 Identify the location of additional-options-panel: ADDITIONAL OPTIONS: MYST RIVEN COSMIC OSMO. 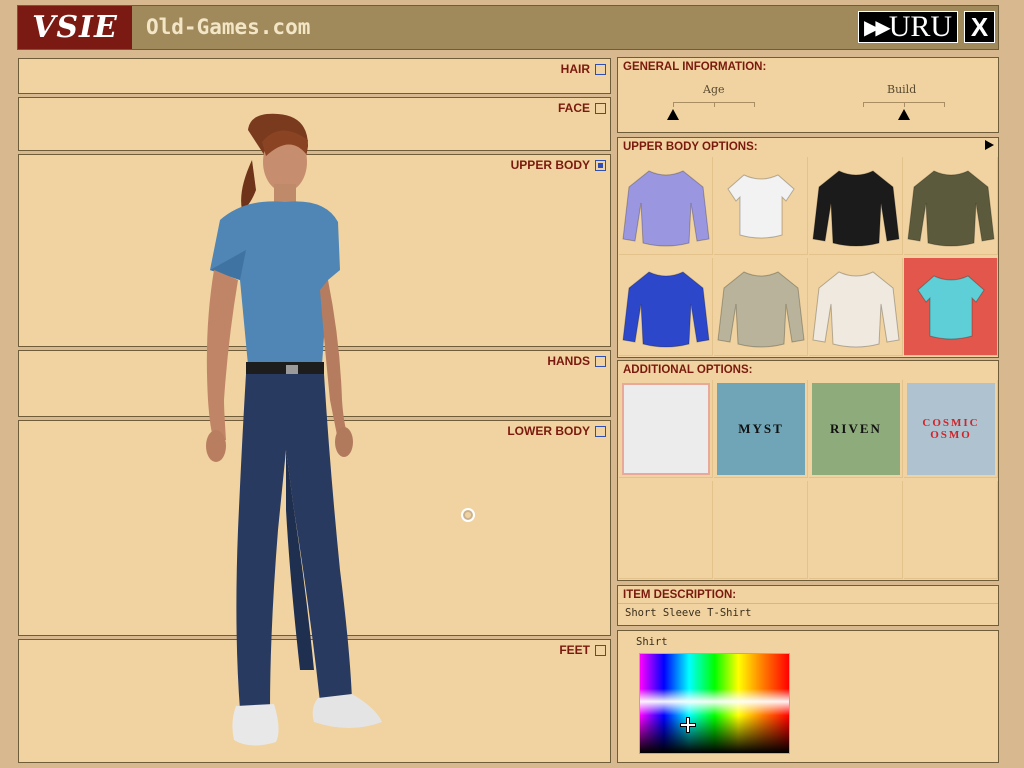
(808, 470).